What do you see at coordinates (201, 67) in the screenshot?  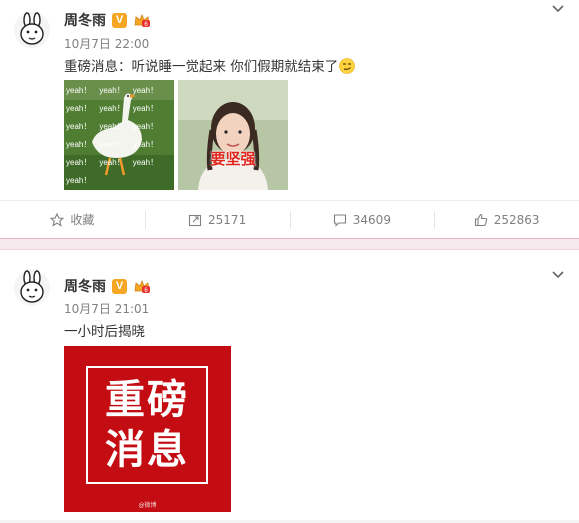 I see `post-text-content: 重磅消息：听说睡一觉起来 你们假期就结束了` at bounding box center [201, 67].